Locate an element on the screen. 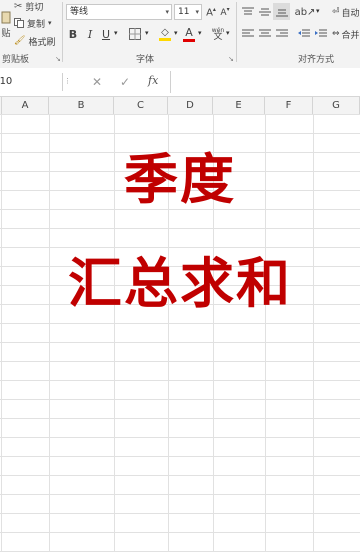  bold-button: B is located at coordinates (73, 34).